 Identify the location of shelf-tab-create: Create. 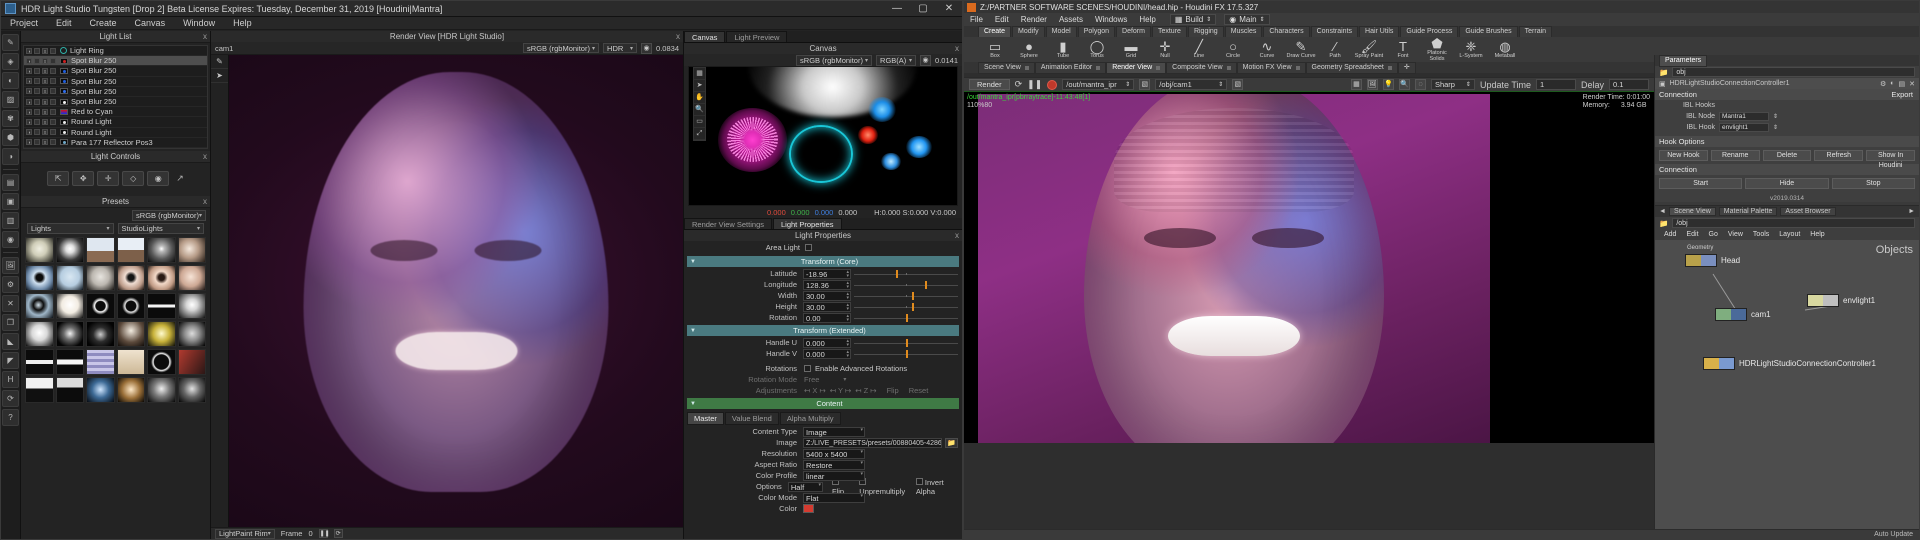
(995, 31).